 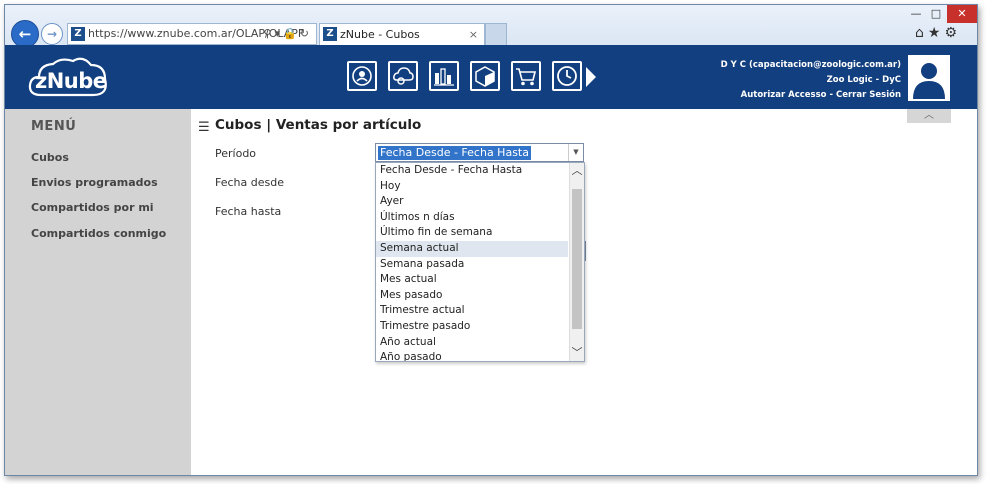 I want to click on module-cart-button, so click(x=526, y=76).